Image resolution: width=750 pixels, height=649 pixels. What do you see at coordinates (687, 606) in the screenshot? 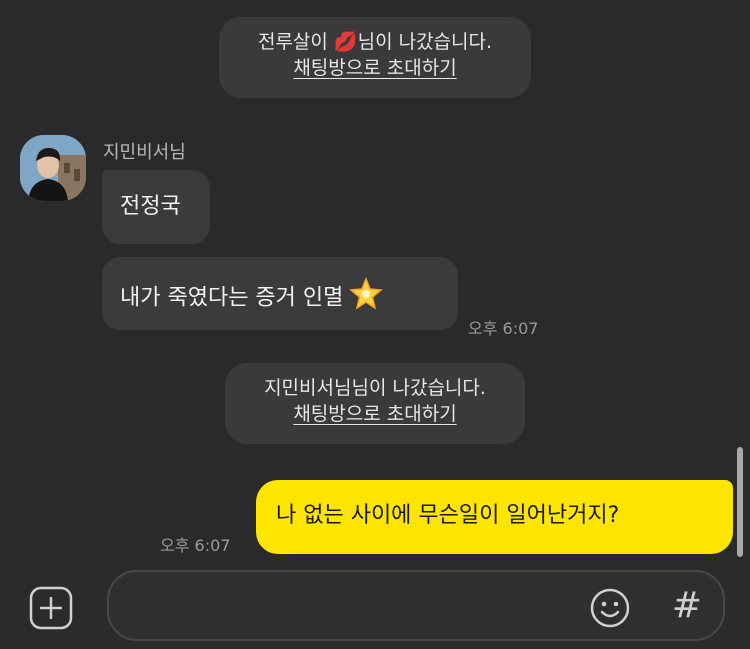
I see `hash-icon: #` at bounding box center [687, 606].